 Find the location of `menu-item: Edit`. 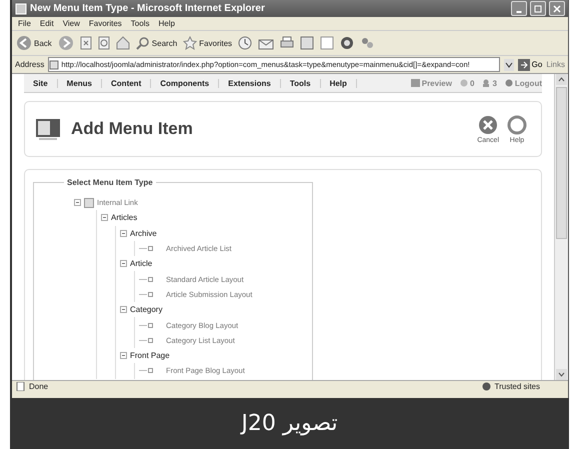

menu-item: Edit is located at coordinates (47, 23).